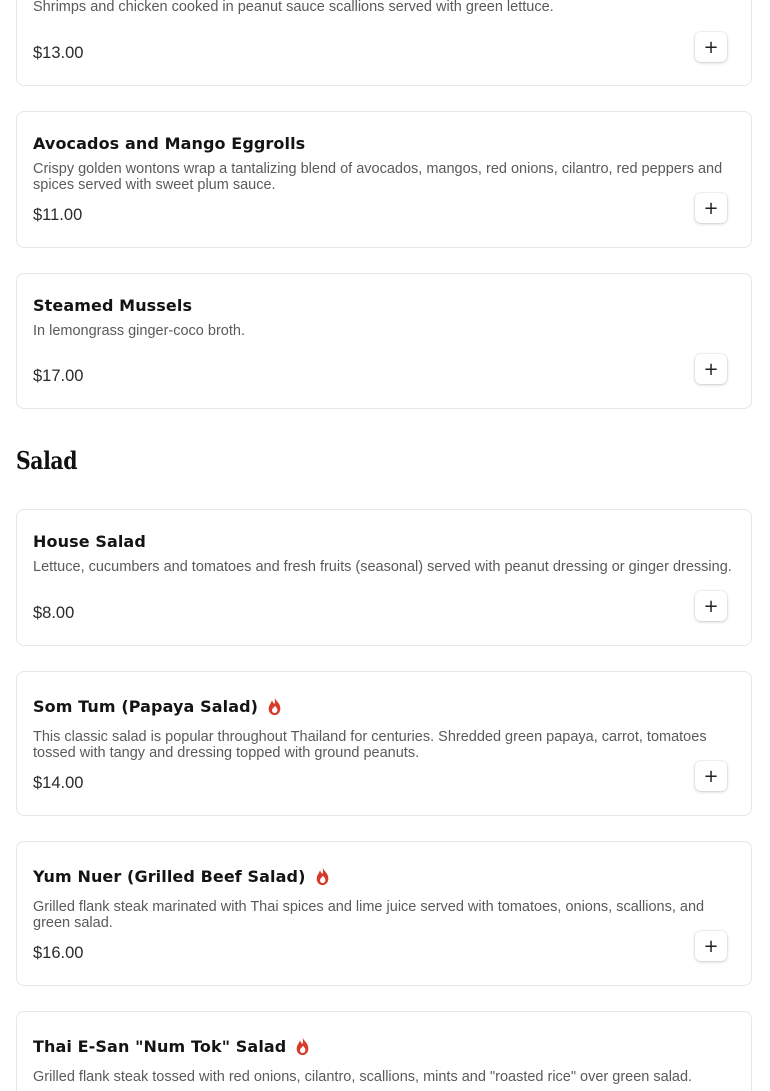 The height and width of the screenshot is (1091, 770). What do you see at coordinates (58, 376) in the screenshot?
I see `menu-item-price: $17.00` at bounding box center [58, 376].